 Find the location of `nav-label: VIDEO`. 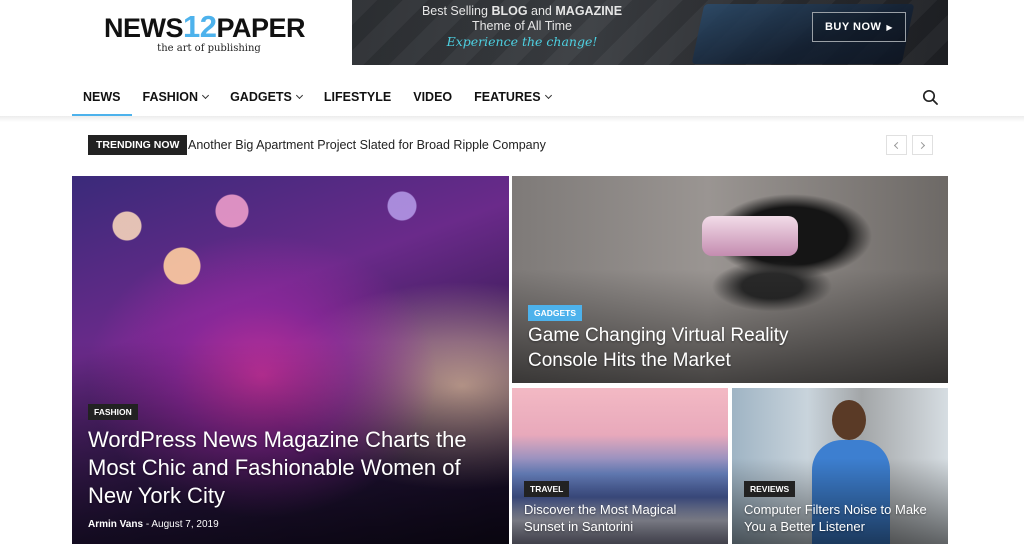

nav-label: VIDEO is located at coordinates (433, 97).